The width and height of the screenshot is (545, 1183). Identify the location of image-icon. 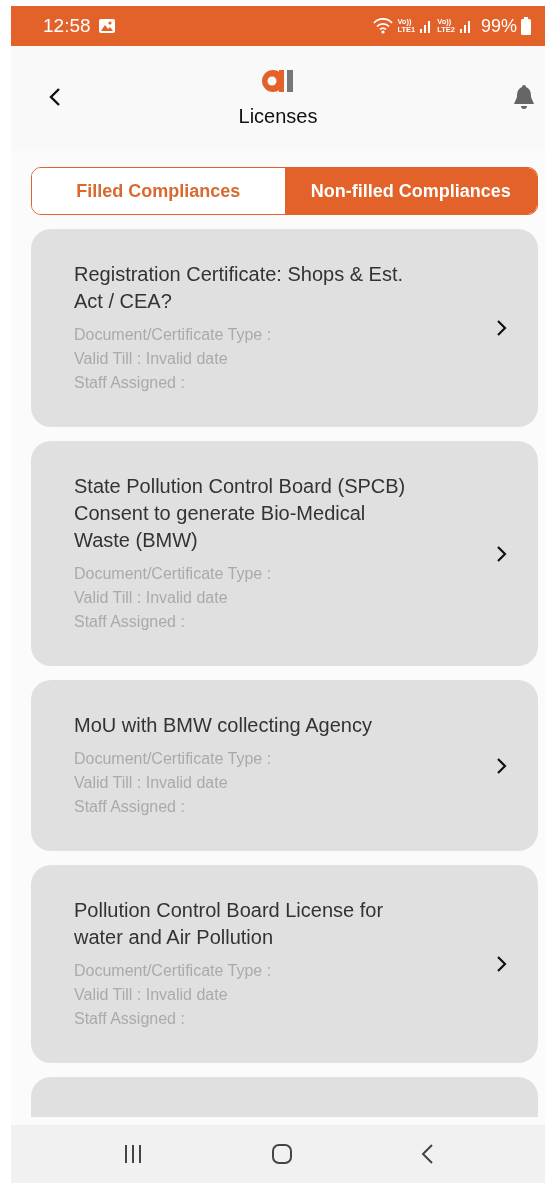
(106, 26).